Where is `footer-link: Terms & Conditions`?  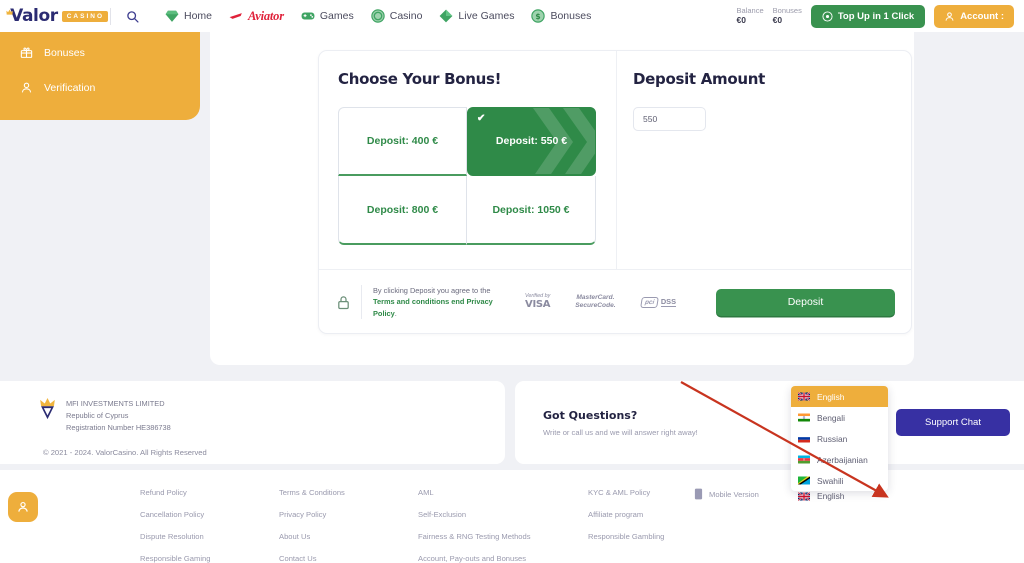
footer-link: Terms & Conditions is located at coordinates (348, 492).